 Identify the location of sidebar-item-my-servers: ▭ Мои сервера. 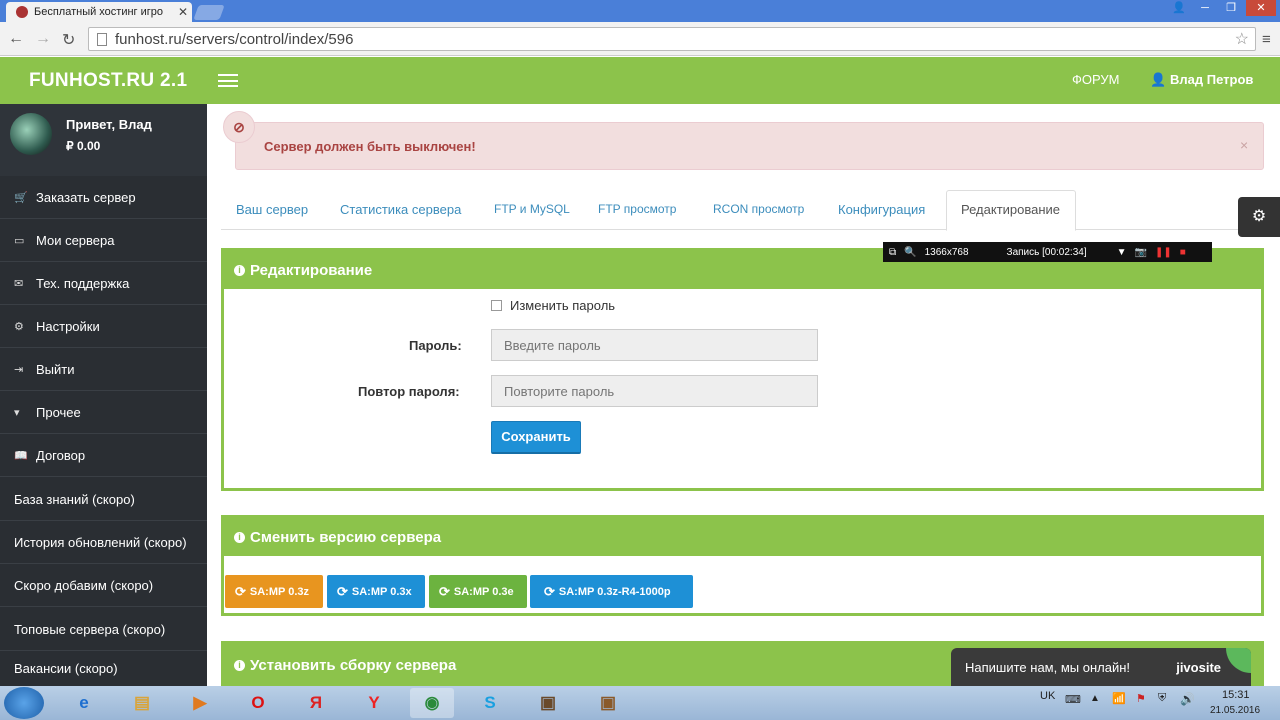
(103, 240).